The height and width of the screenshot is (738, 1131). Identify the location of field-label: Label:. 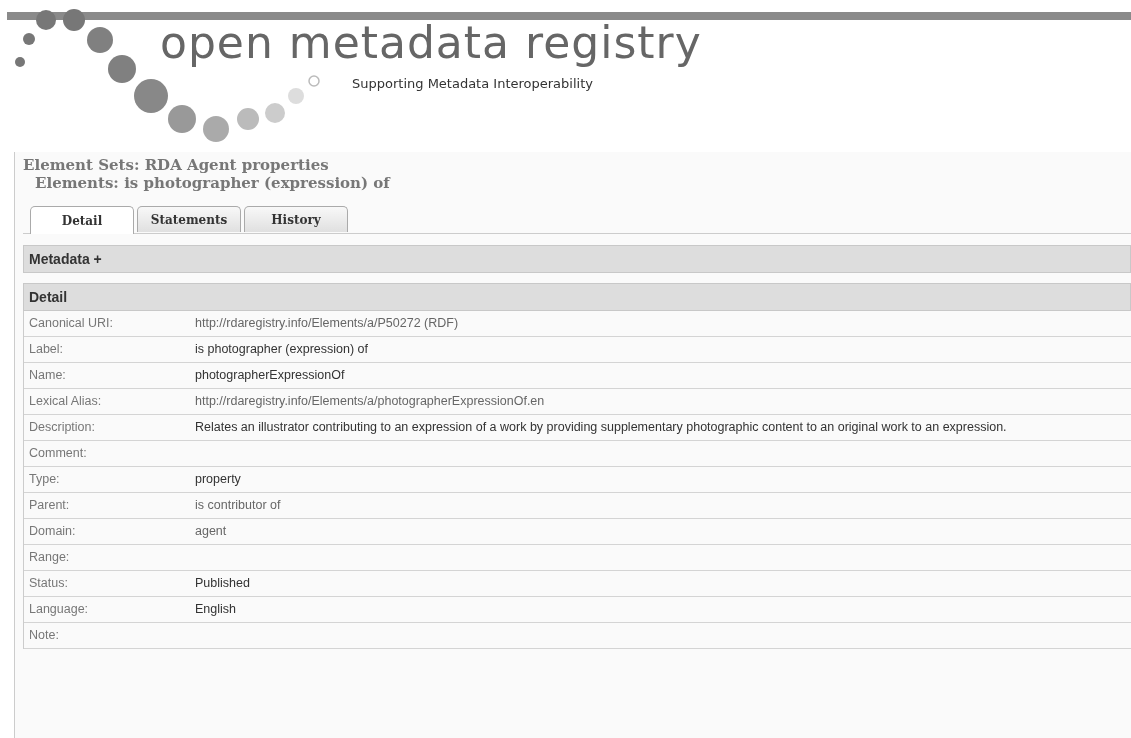
(46, 349).